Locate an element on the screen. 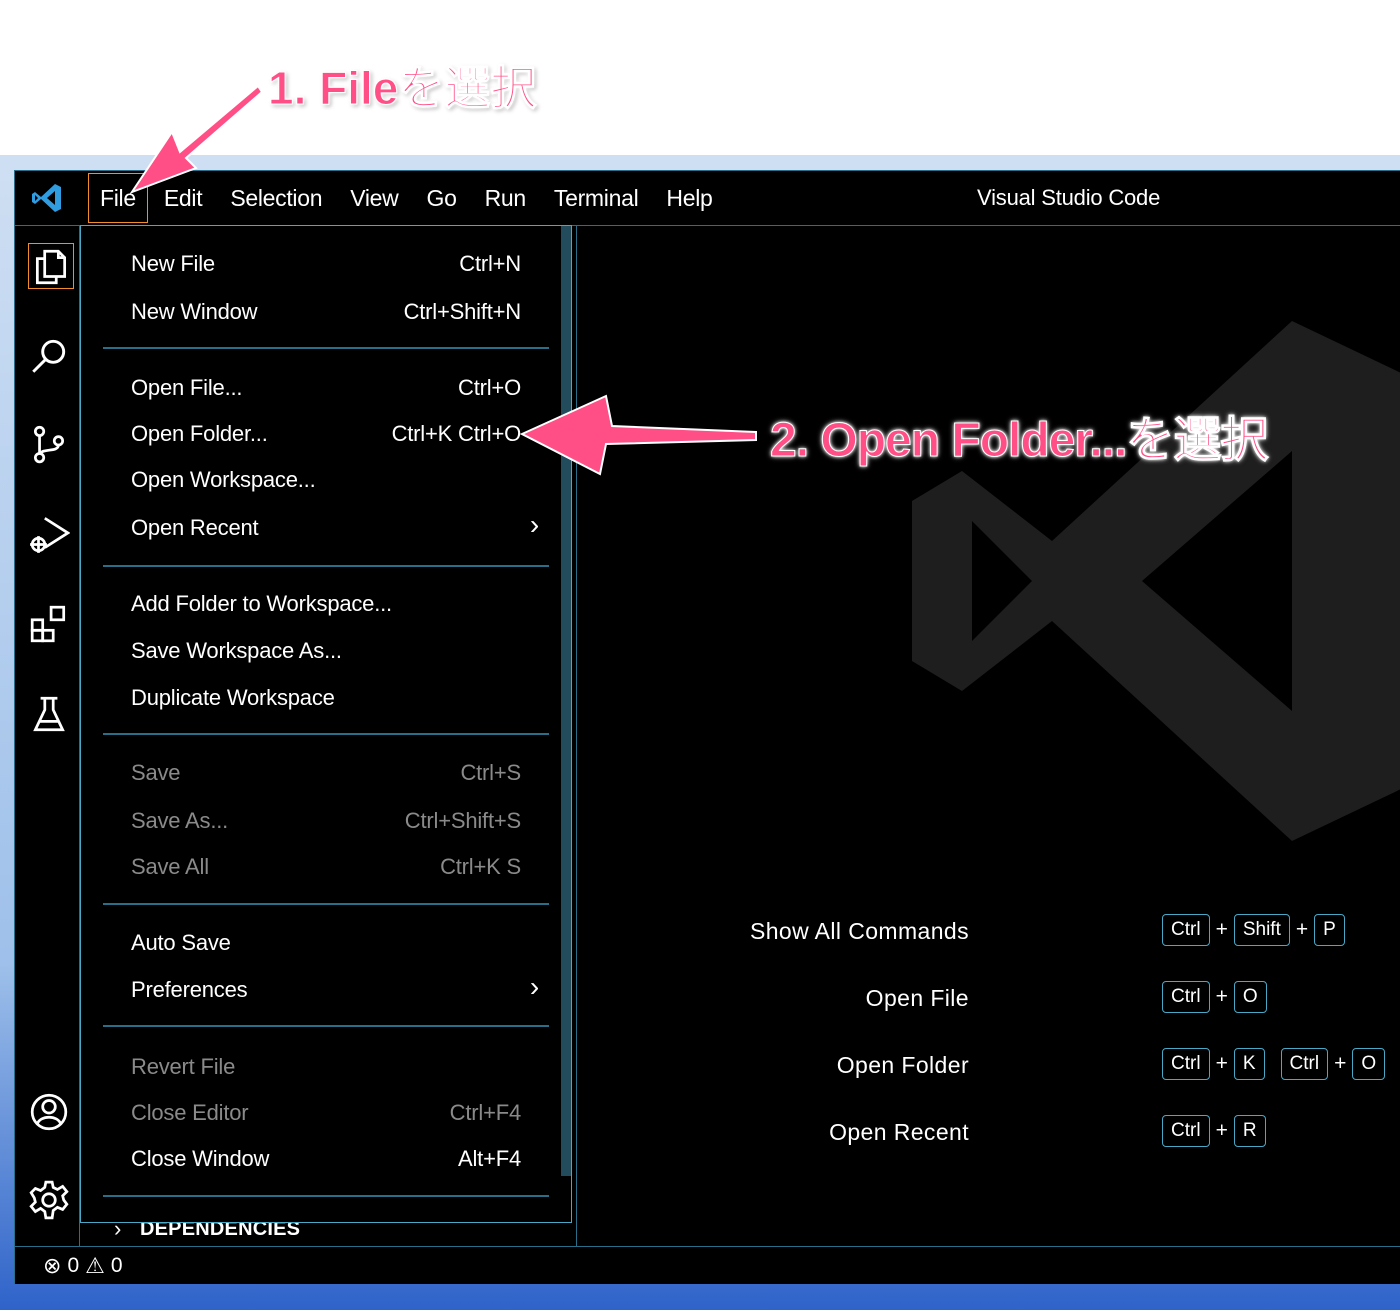 This screenshot has width=1400, height=1310. shortcut-keys: Ctrl + Shift + P is located at coordinates (1253, 930).